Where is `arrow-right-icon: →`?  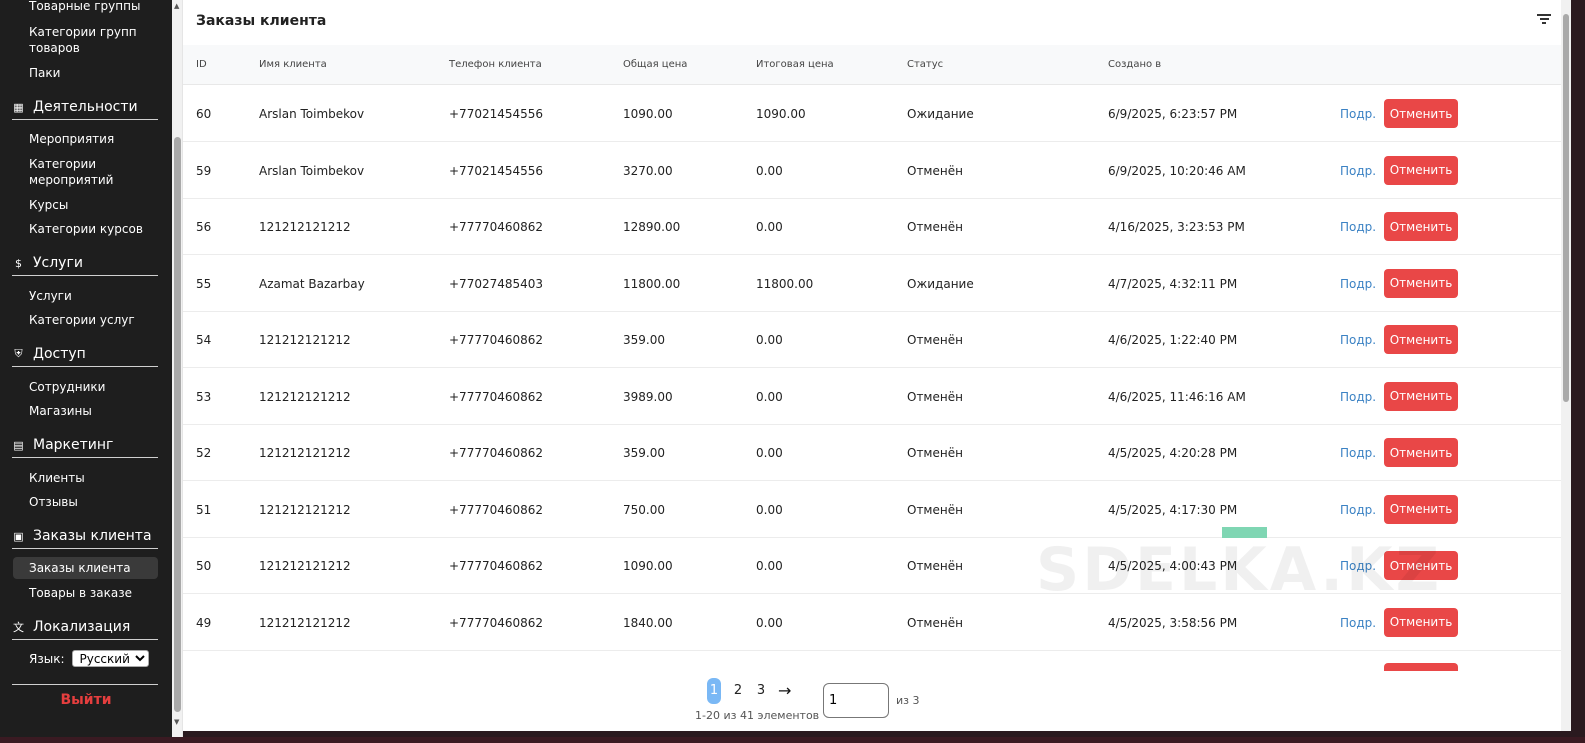
arrow-right-icon: → is located at coordinates (784, 691).